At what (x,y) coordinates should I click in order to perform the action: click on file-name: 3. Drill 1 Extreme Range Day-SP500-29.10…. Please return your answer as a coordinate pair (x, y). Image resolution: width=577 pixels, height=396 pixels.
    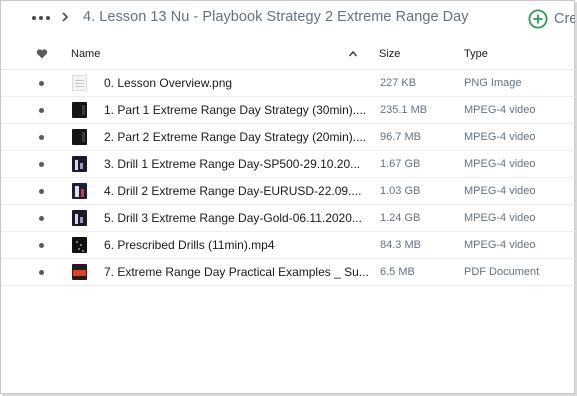
    Looking at the image, I should click on (232, 164).